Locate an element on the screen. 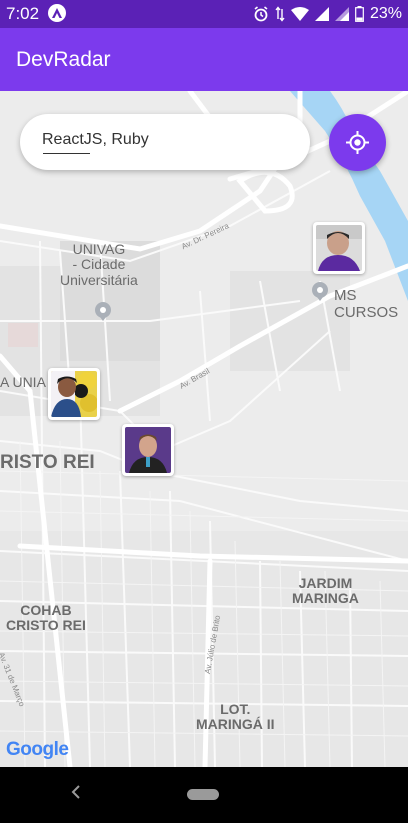 Image resolution: width=408 pixels, height=823 pixels. map-label-ms-cursos: MS CURSOS is located at coordinates (366, 304).